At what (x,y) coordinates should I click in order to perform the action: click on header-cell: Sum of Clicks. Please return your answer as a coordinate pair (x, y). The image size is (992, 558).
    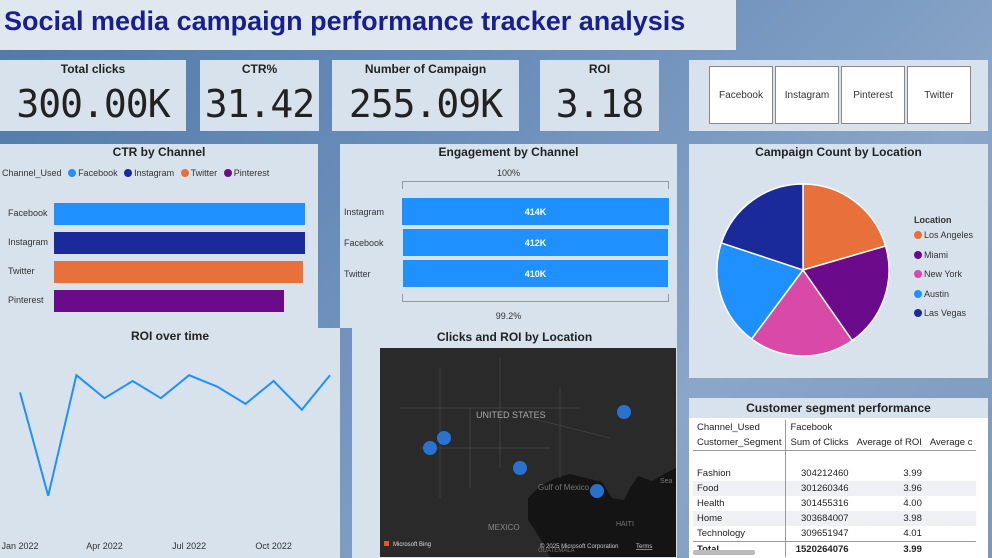
    Looking at the image, I should click on (819, 443).